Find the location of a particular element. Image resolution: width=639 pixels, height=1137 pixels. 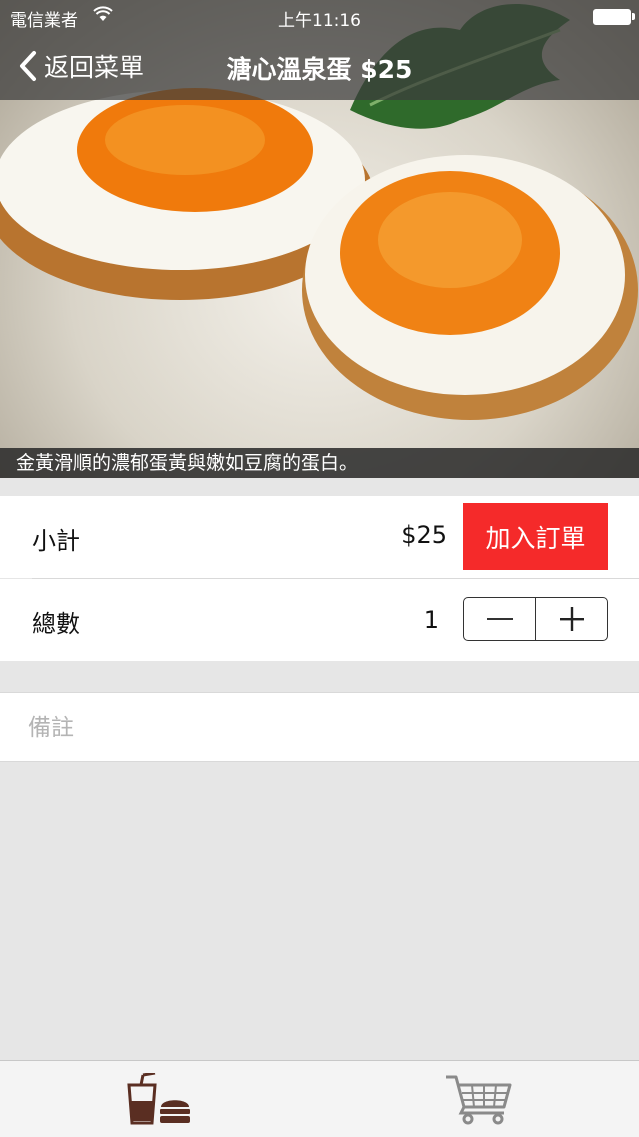

subtotal-row: 小計 $25 加入訂單 is located at coordinates (319, 537).